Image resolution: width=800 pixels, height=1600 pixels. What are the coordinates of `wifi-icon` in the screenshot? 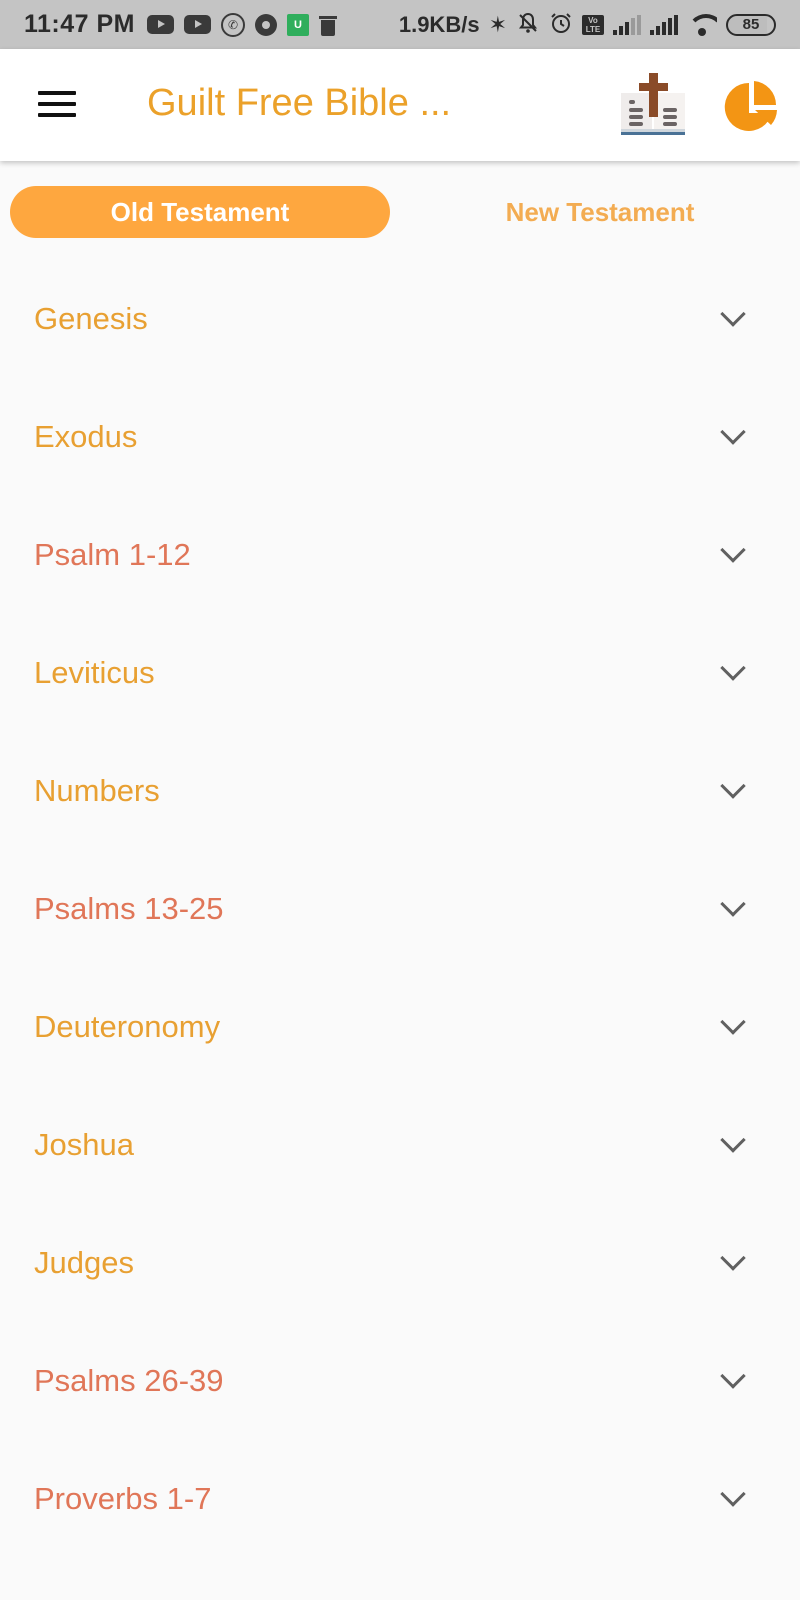 It's located at (702, 24).